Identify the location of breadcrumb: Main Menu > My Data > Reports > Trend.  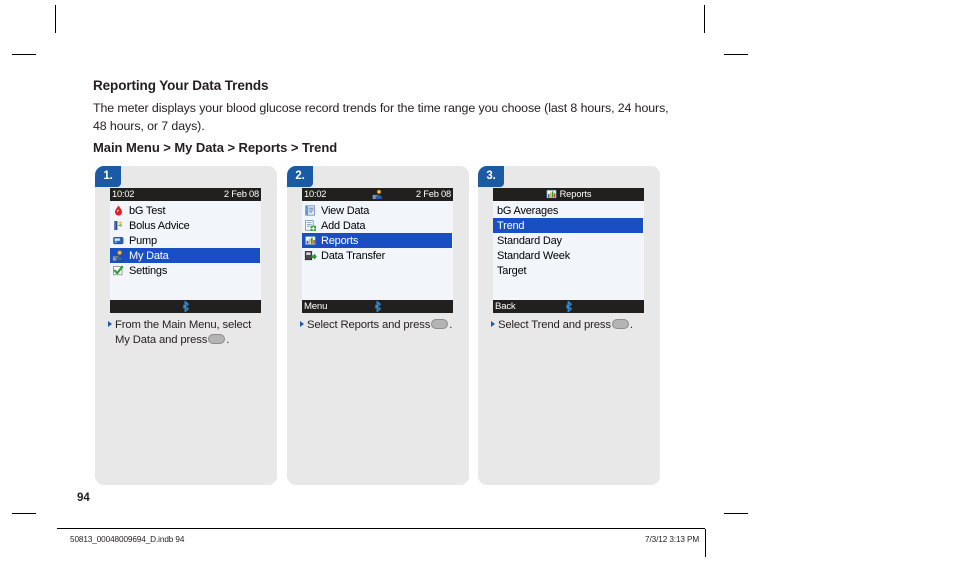
(215, 147).